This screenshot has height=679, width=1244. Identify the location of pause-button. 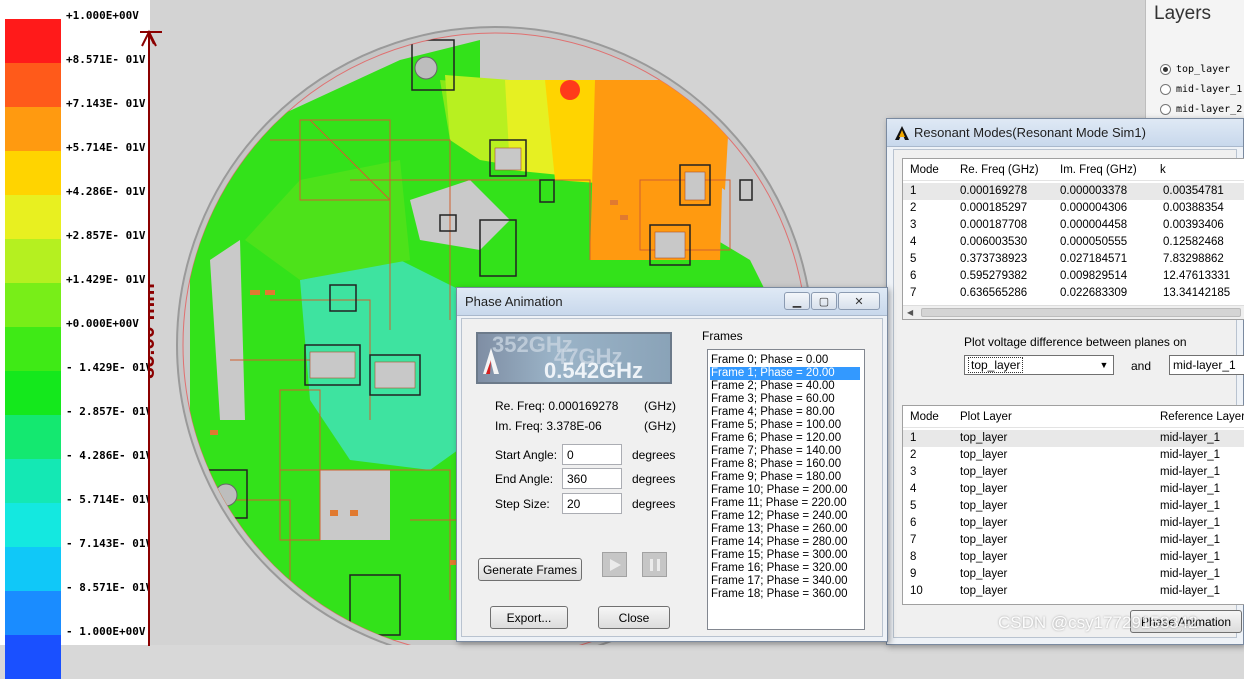
(654, 564).